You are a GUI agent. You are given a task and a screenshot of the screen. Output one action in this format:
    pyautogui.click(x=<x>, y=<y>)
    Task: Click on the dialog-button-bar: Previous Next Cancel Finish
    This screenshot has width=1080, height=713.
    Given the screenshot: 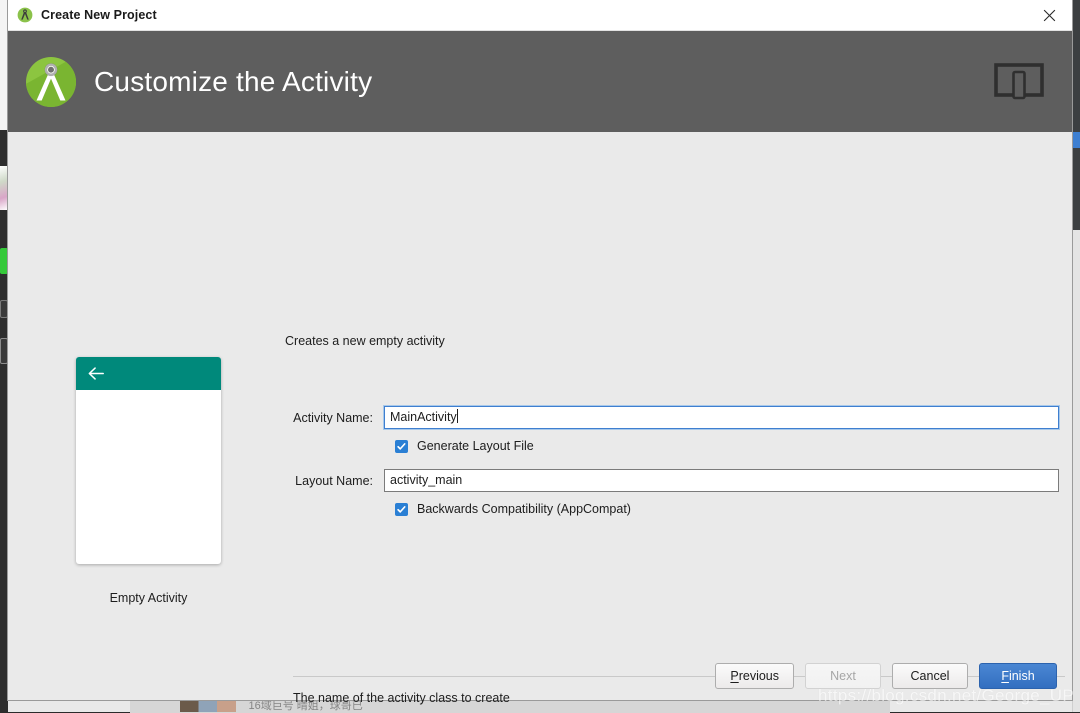 What is the action you would take?
    pyautogui.click(x=540, y=676)
    